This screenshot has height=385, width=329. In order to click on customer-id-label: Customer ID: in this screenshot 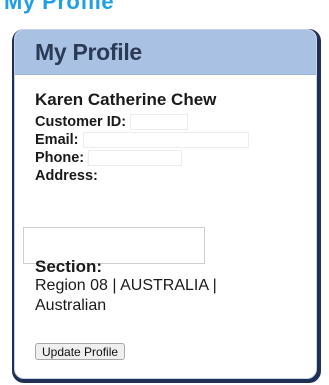, I will do `click(81, 122)`.